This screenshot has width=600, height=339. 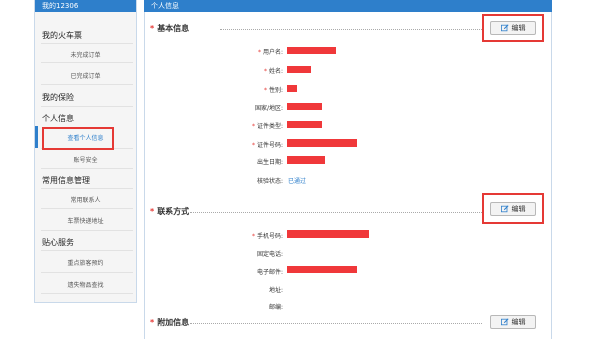 What do you see at coordinates (322, 143) in the screenshot?
I see `redacted-id-number` at bounding box center [322, 143].